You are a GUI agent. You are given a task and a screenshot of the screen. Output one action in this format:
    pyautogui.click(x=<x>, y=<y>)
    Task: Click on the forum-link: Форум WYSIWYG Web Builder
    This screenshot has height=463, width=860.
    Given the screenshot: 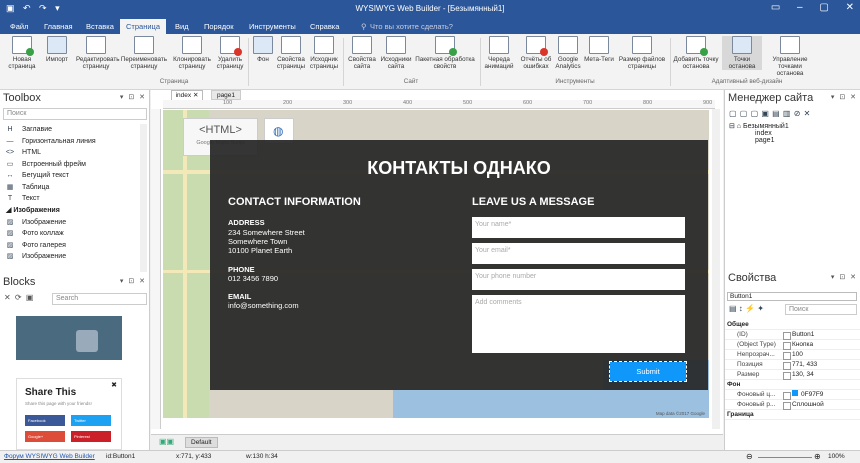 What is the action you would take?
    pyautogui.click(x=49, y=456)
    